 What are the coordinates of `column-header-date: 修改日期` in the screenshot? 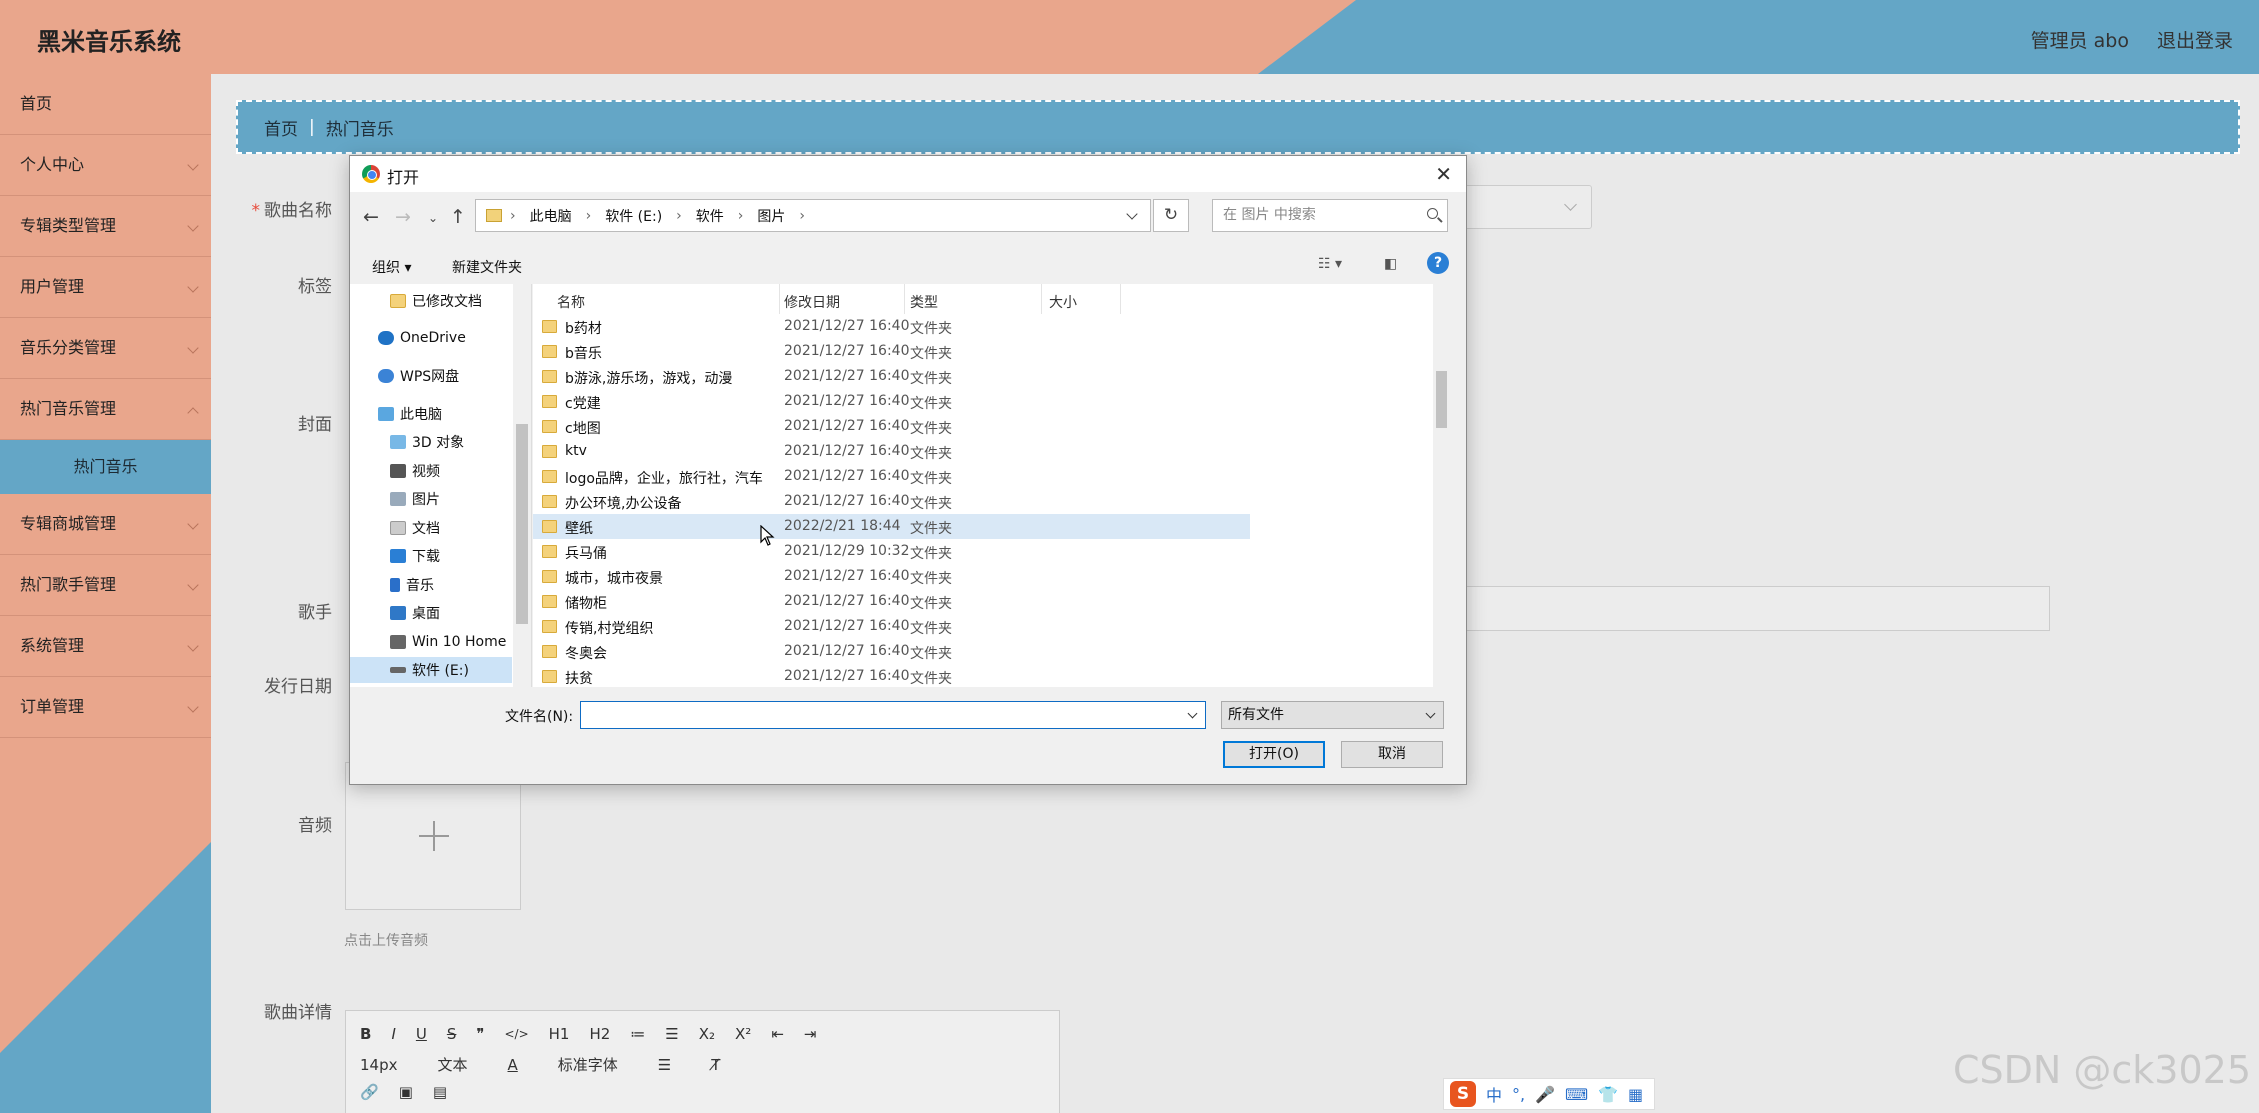 It's located at (812, 302).